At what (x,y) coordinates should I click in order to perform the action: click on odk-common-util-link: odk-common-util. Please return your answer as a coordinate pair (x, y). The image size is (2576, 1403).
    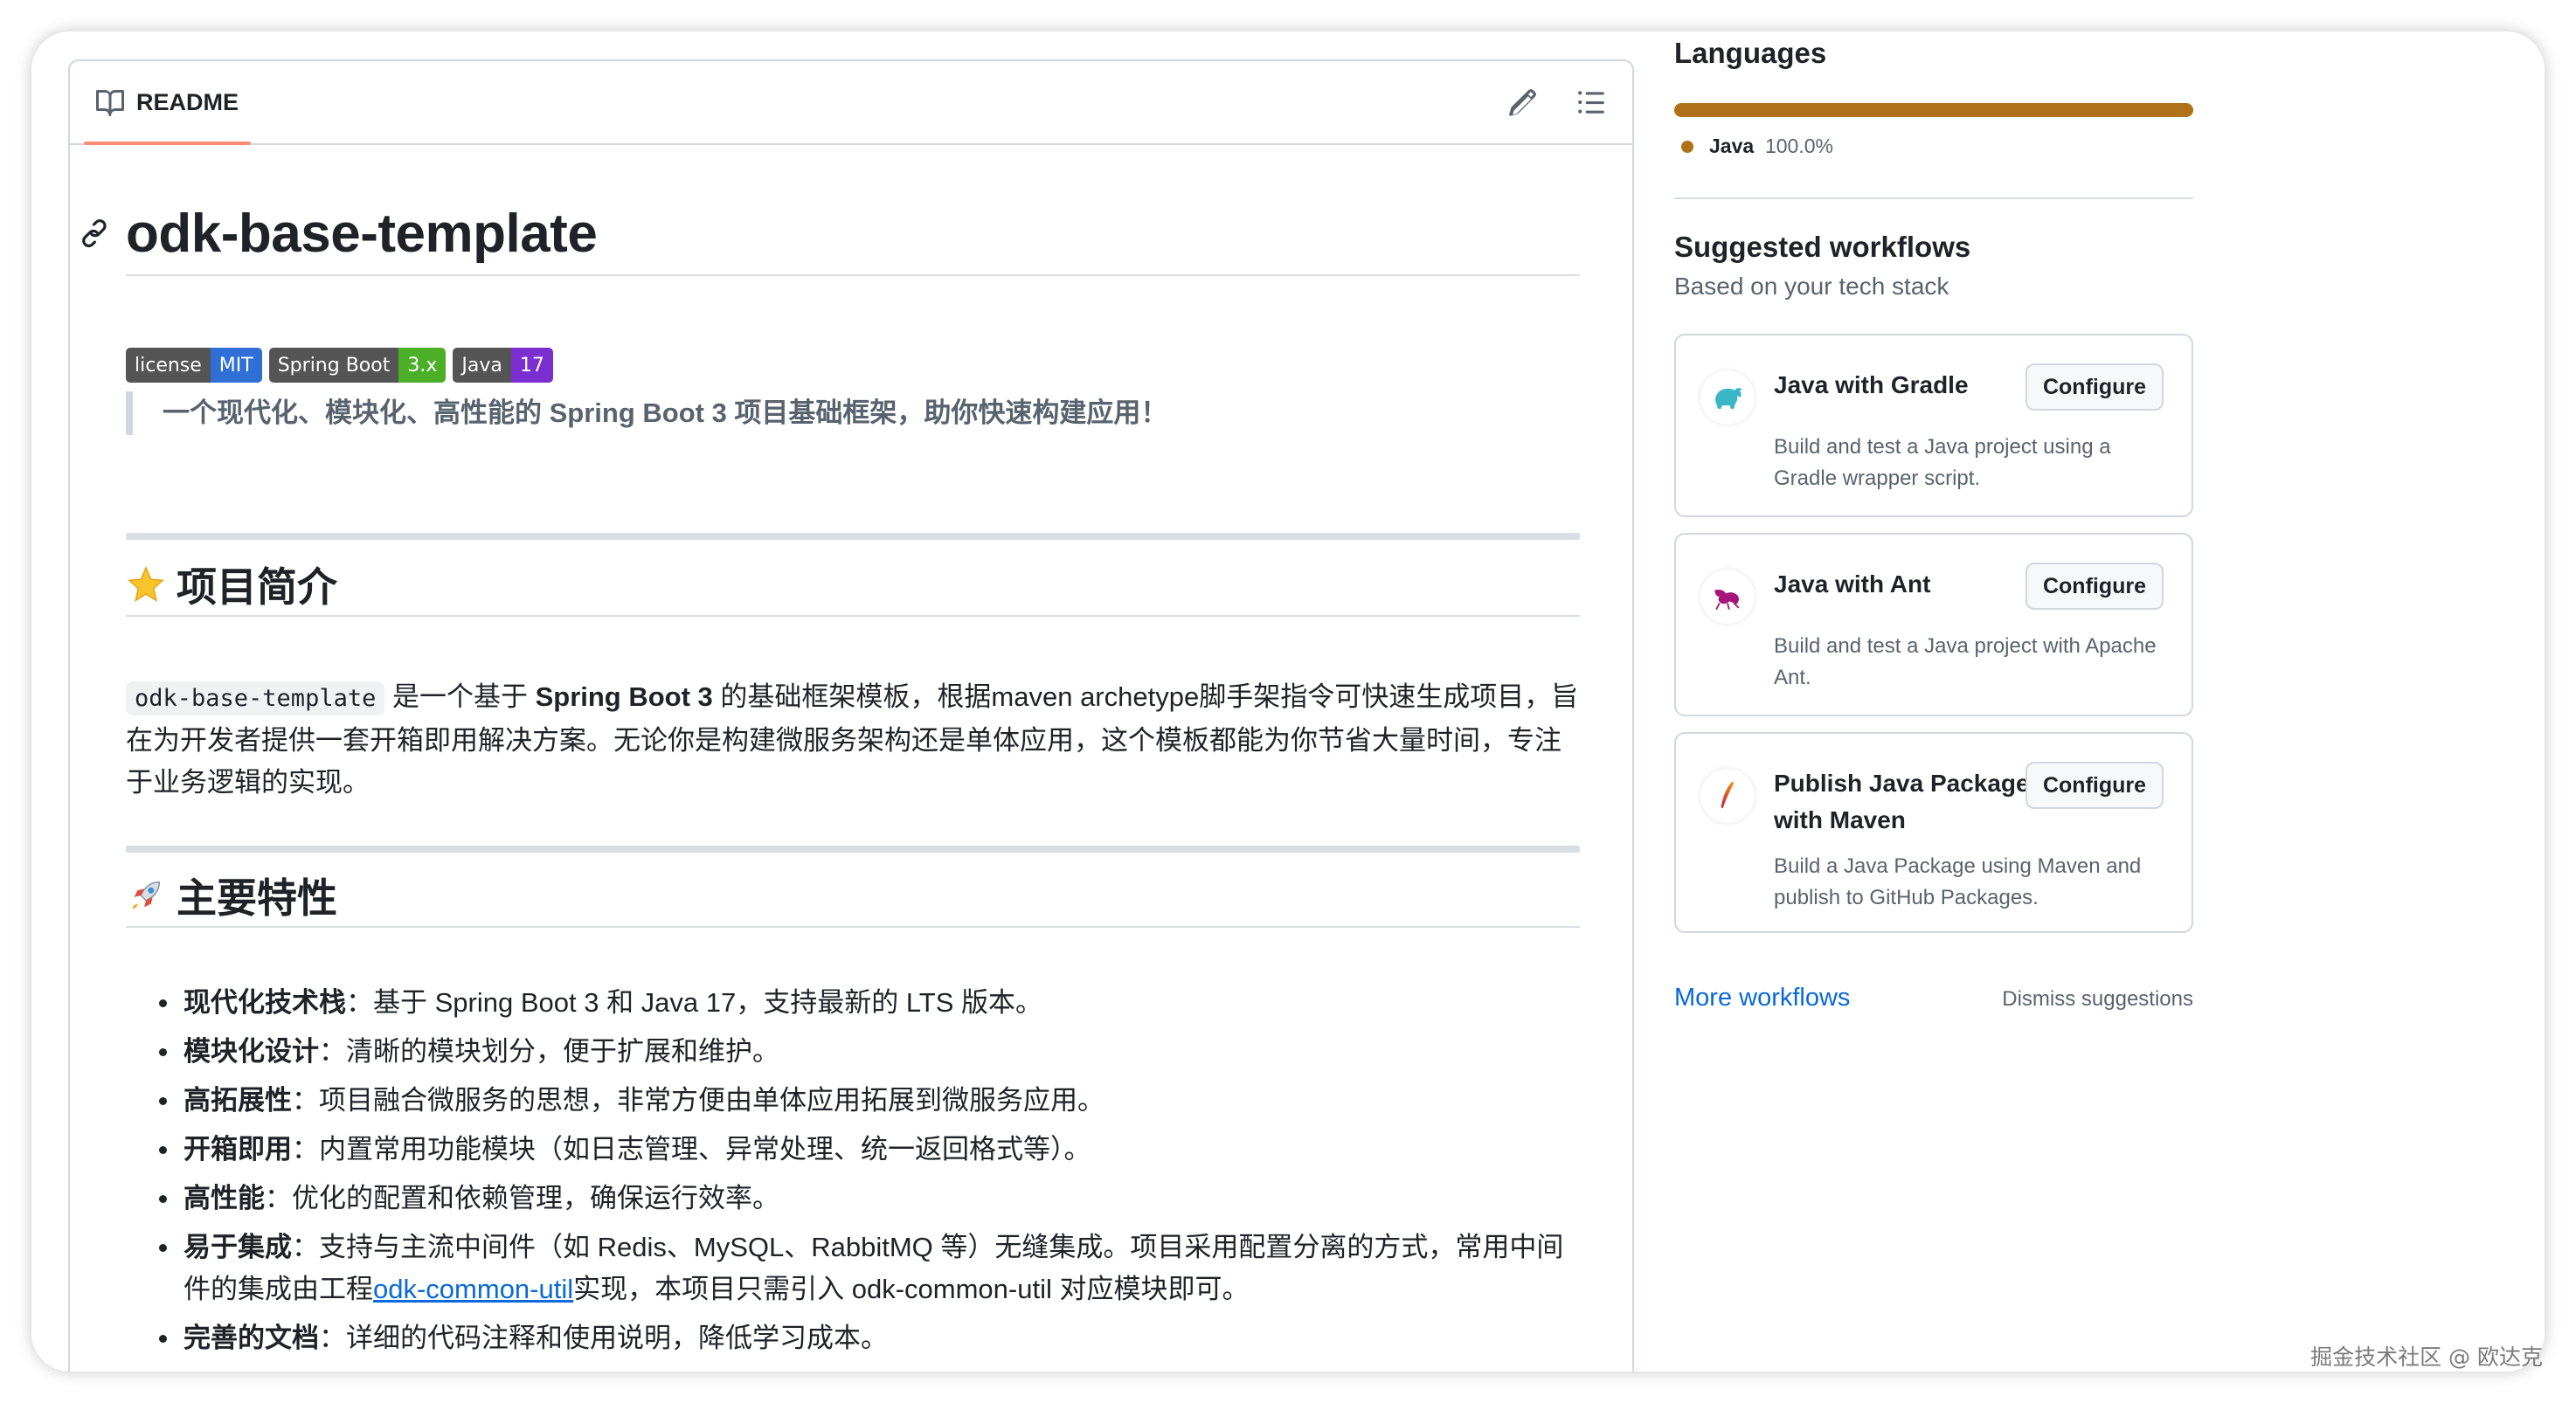
    Looking at the image, I should click on (473, 1289).